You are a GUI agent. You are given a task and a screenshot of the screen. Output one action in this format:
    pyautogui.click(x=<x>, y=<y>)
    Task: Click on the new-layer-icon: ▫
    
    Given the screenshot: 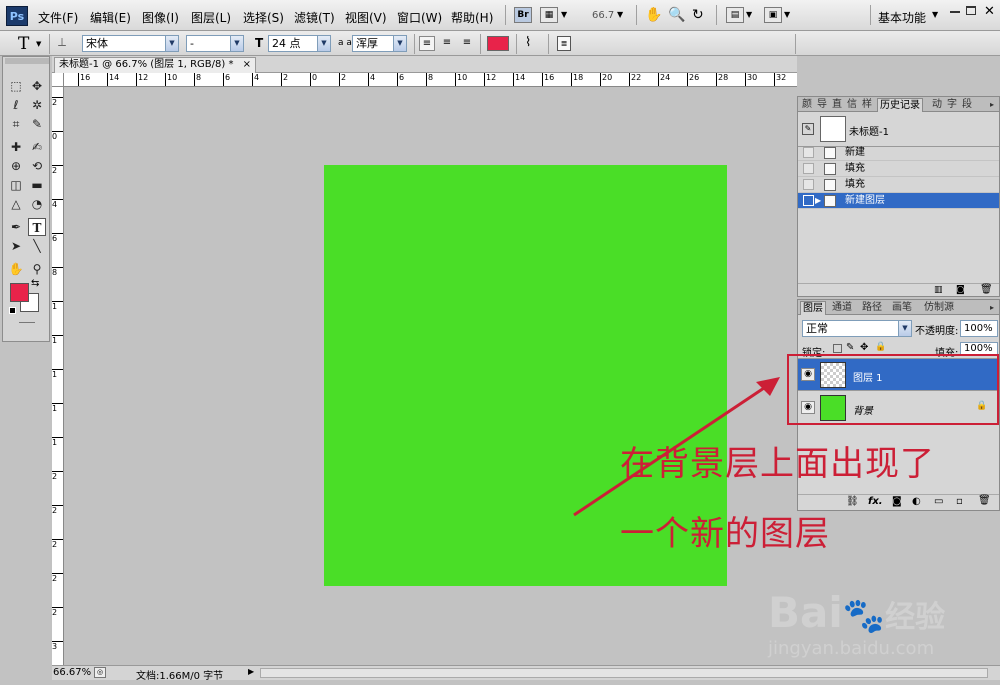 What is the action you would take?
    pyautogui.click(x=959, y=501)
    